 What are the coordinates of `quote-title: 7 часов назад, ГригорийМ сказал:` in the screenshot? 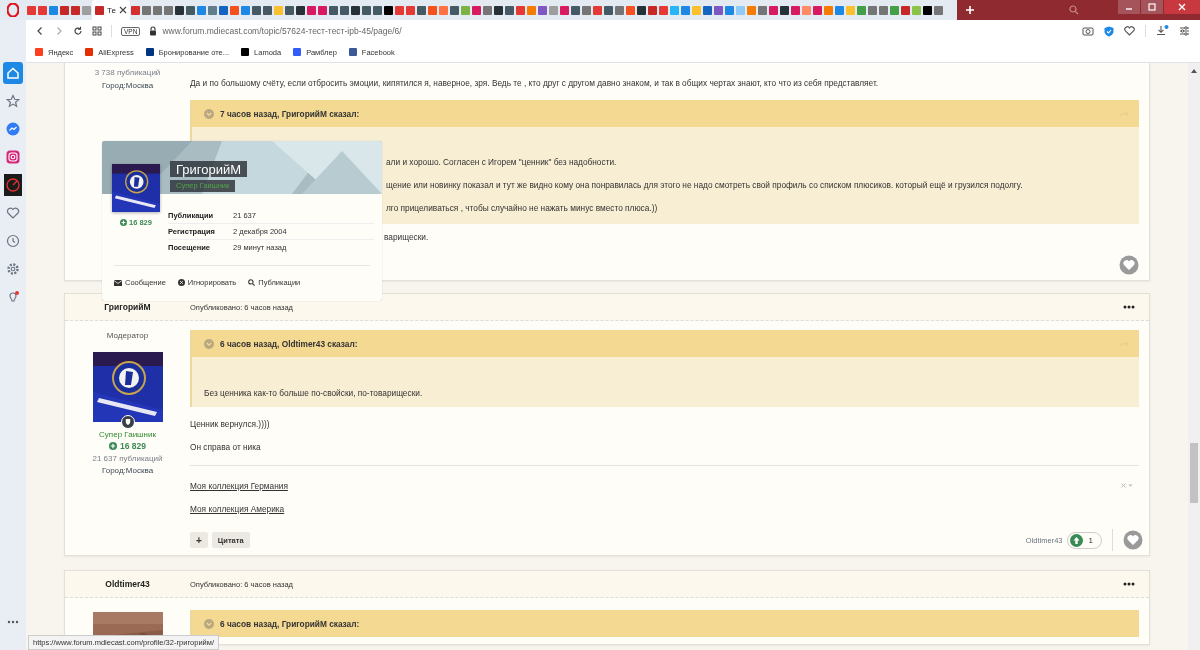 It's located at (290, 113).